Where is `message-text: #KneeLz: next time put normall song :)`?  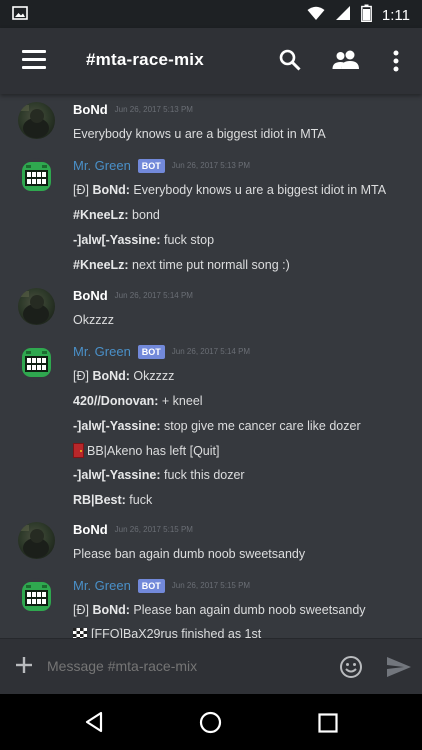
message-text: #KneeLz: next time put normall song :) is located at coordinates (181, 265).